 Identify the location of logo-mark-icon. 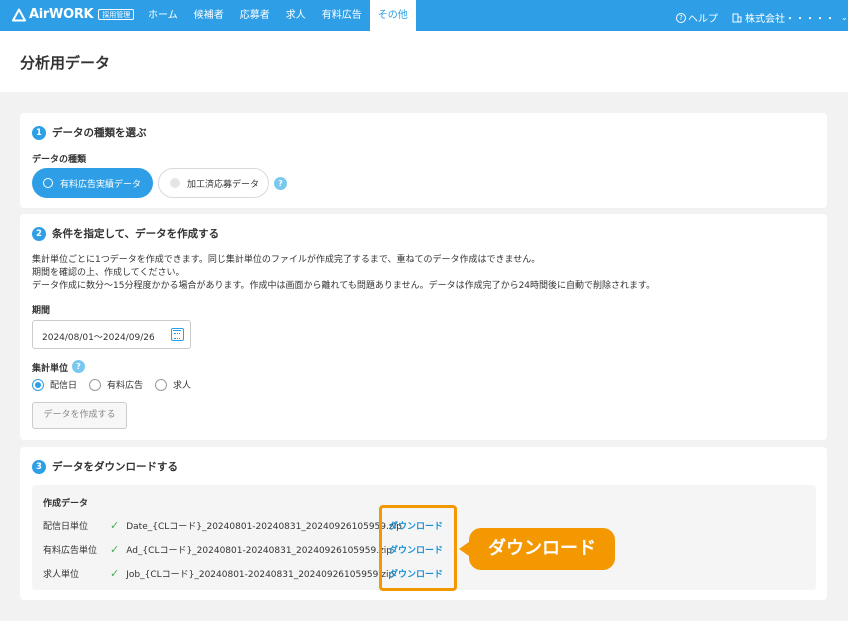
(19, 14).